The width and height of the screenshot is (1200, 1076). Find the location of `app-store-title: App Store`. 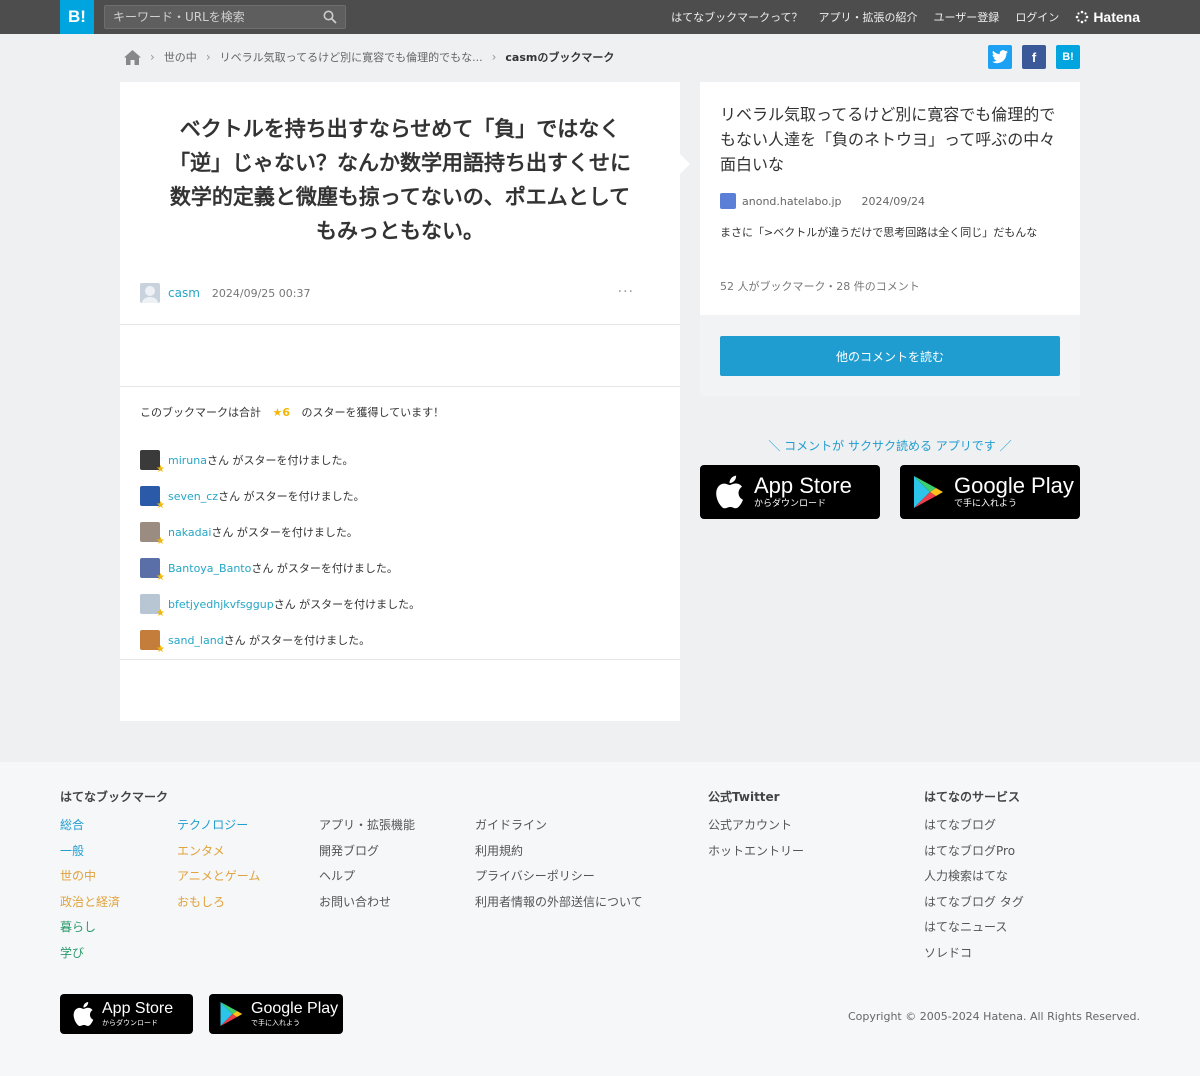

app-store-title: App Store is located at coordinates (803, 485).